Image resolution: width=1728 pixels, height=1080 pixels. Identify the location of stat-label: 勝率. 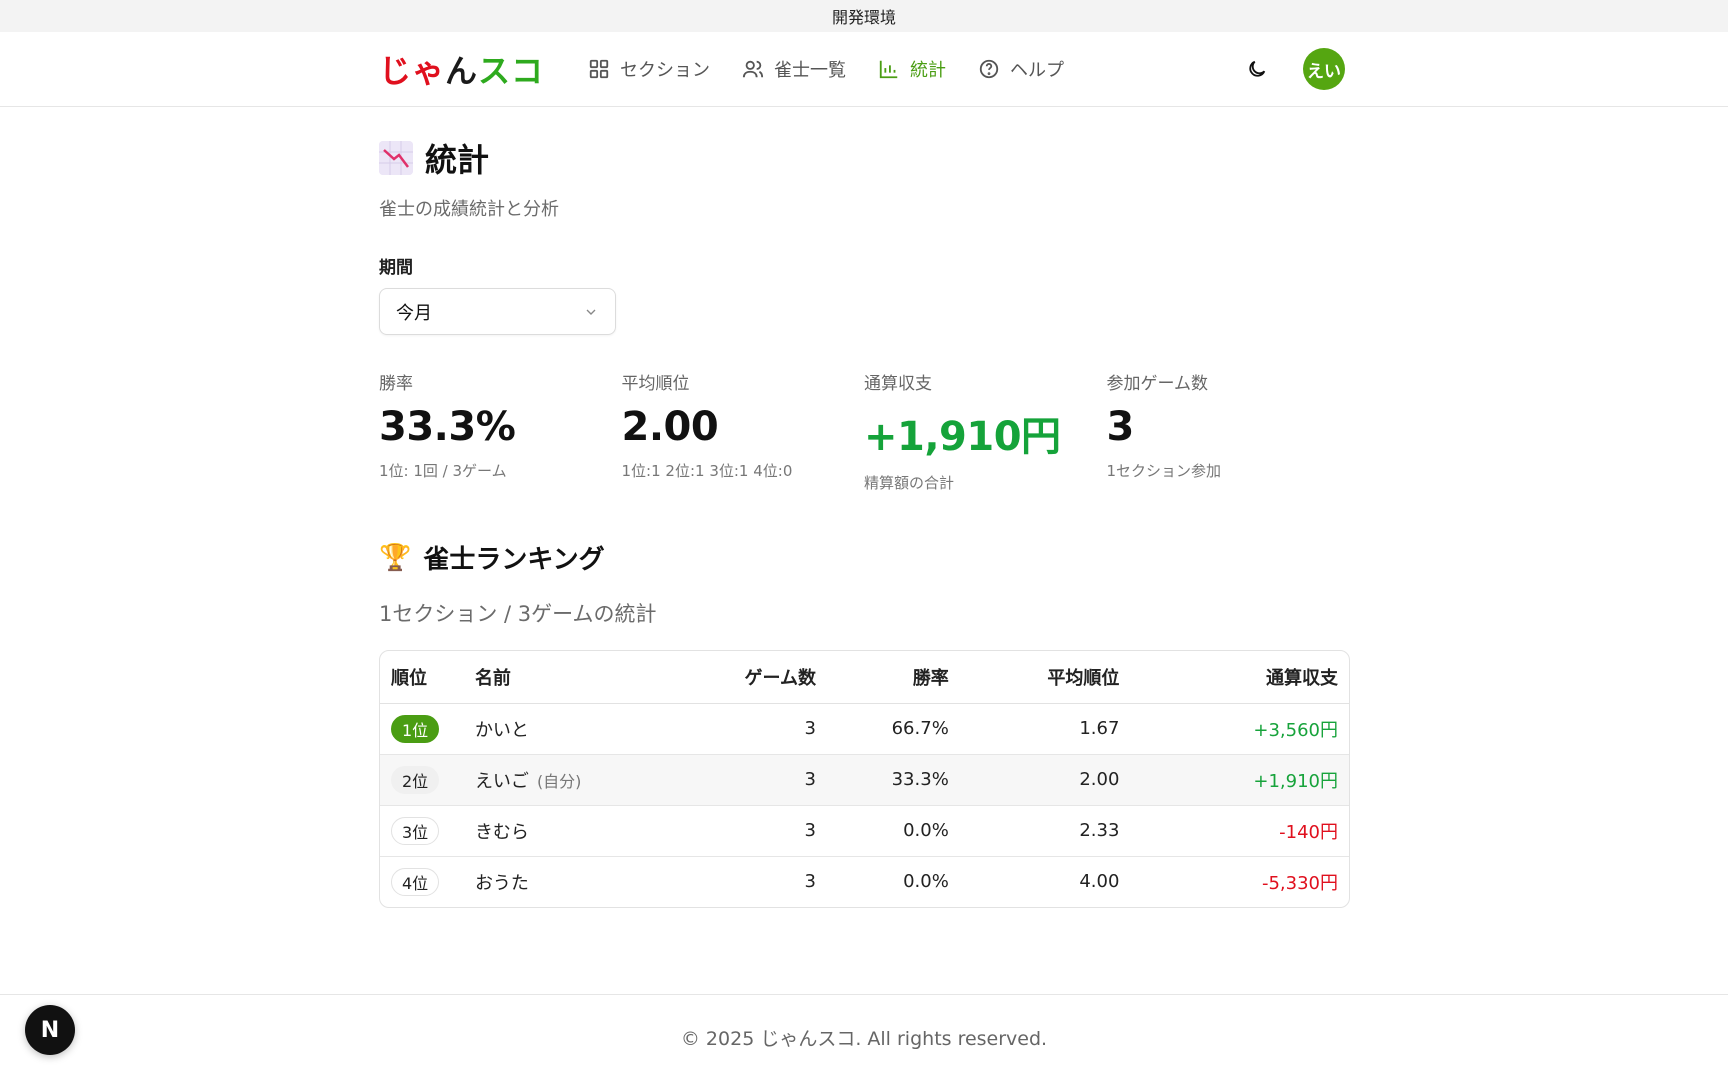
(396, 384).